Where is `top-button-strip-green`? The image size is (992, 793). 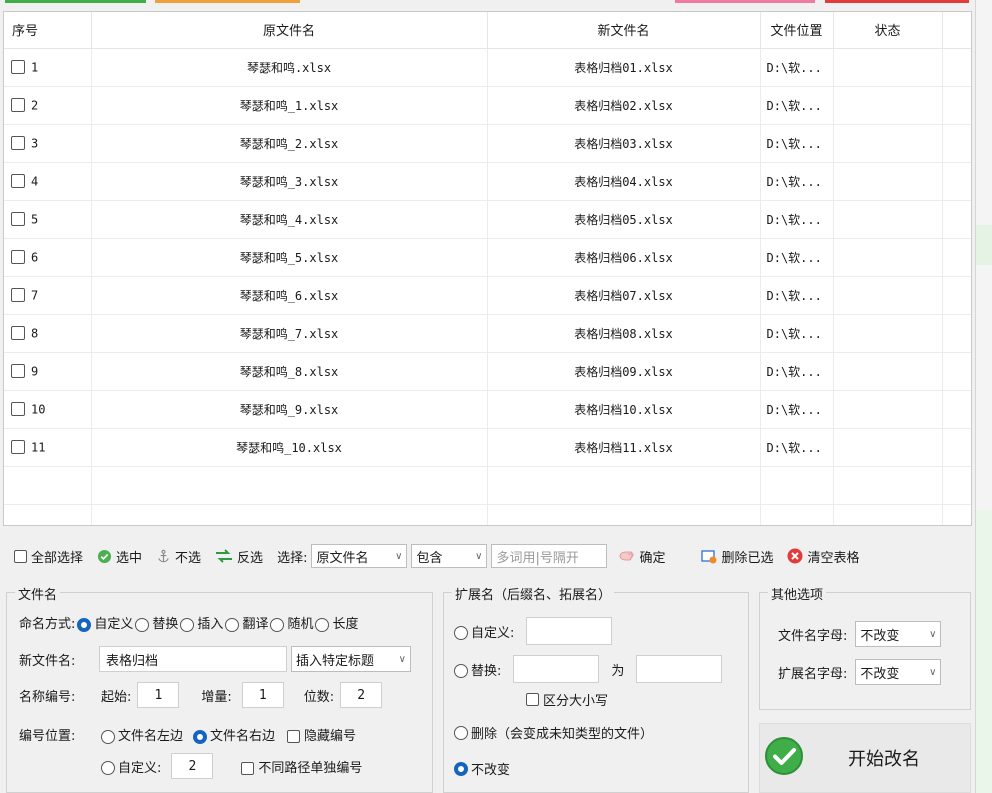
top-button-strip-green is located at coordinates (75, 1).